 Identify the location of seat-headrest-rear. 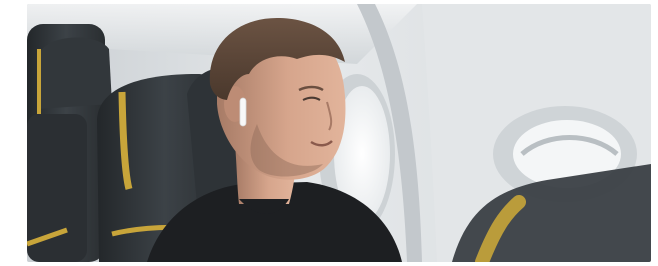
(74, 73).